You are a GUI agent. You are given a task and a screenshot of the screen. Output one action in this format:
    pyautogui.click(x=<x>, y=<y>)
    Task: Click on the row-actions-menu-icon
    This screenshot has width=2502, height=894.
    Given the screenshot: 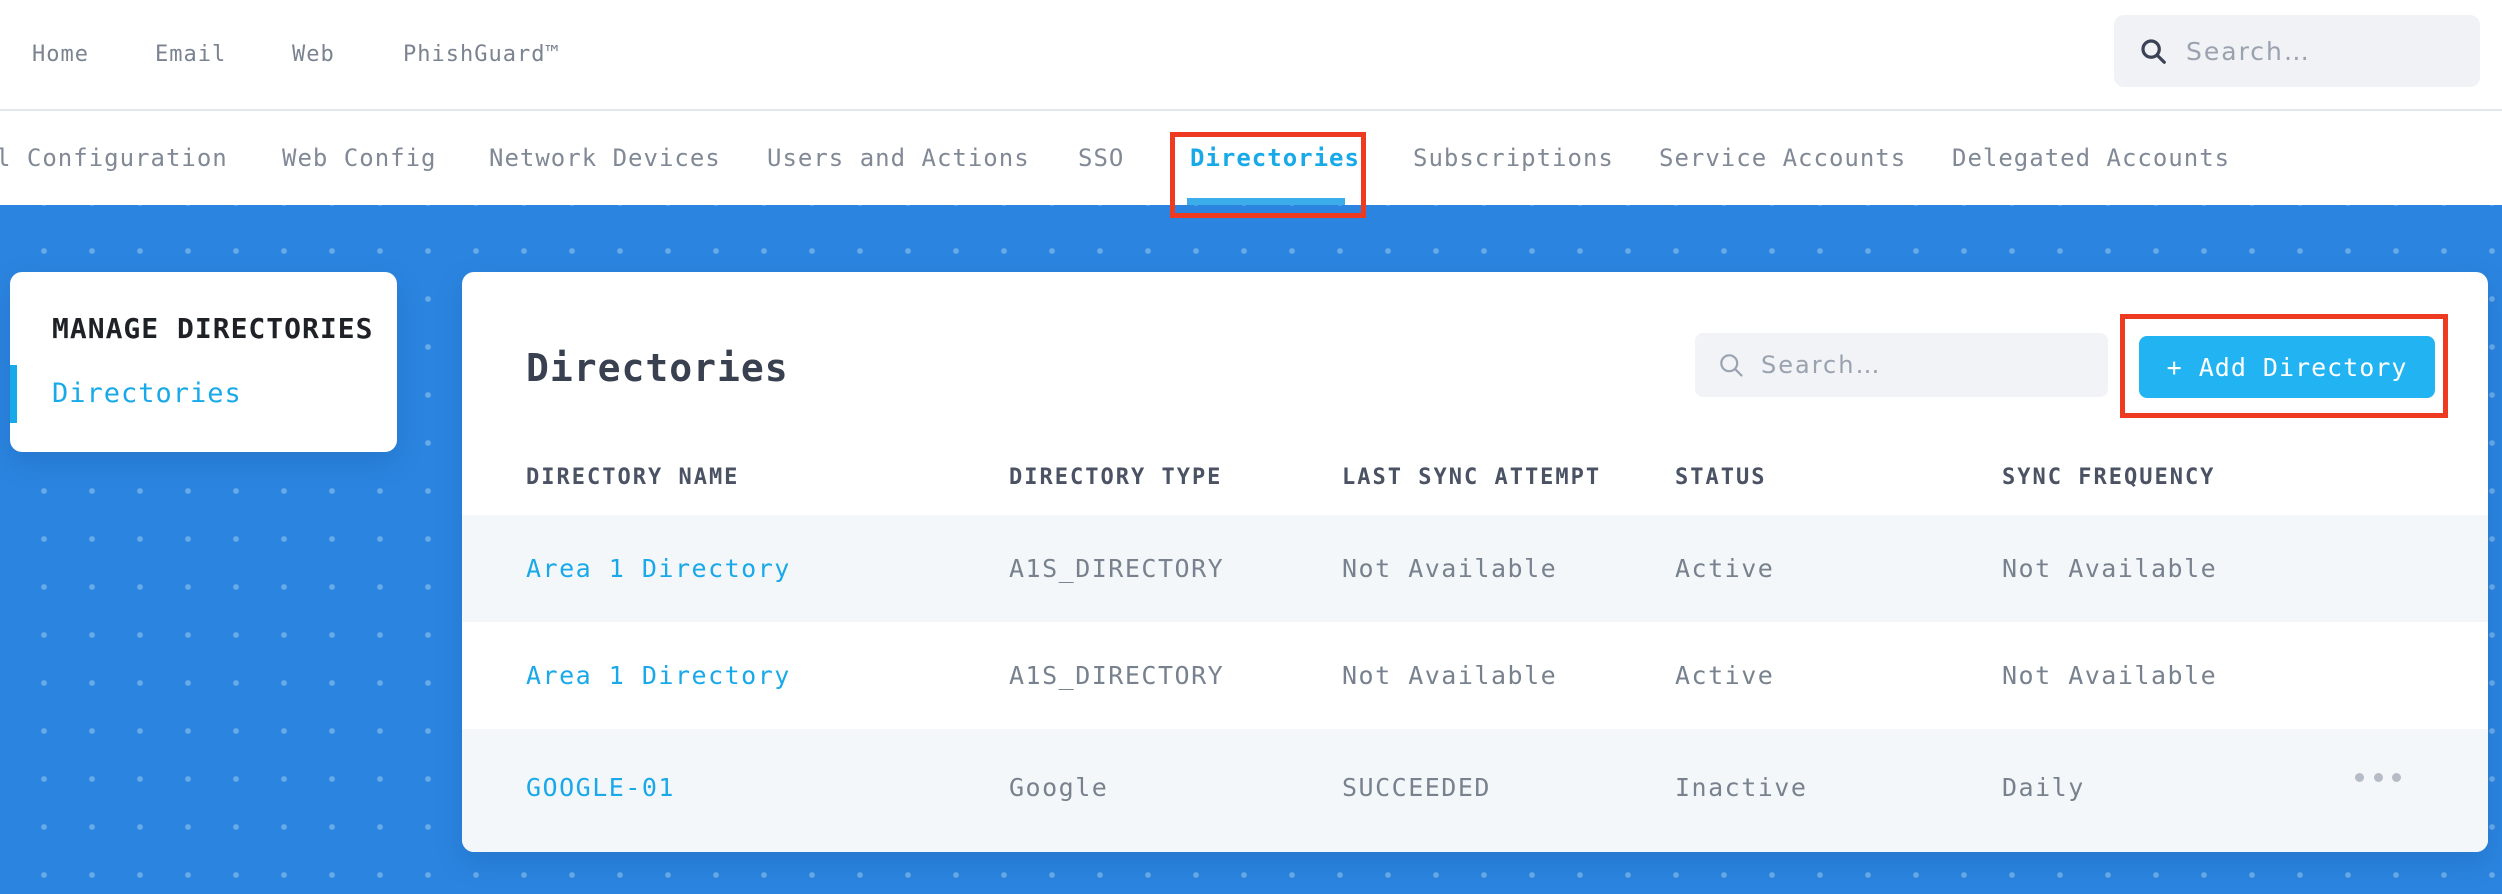 What is the action you would take?
    pyautogui.click(x=2378, y=777)
    